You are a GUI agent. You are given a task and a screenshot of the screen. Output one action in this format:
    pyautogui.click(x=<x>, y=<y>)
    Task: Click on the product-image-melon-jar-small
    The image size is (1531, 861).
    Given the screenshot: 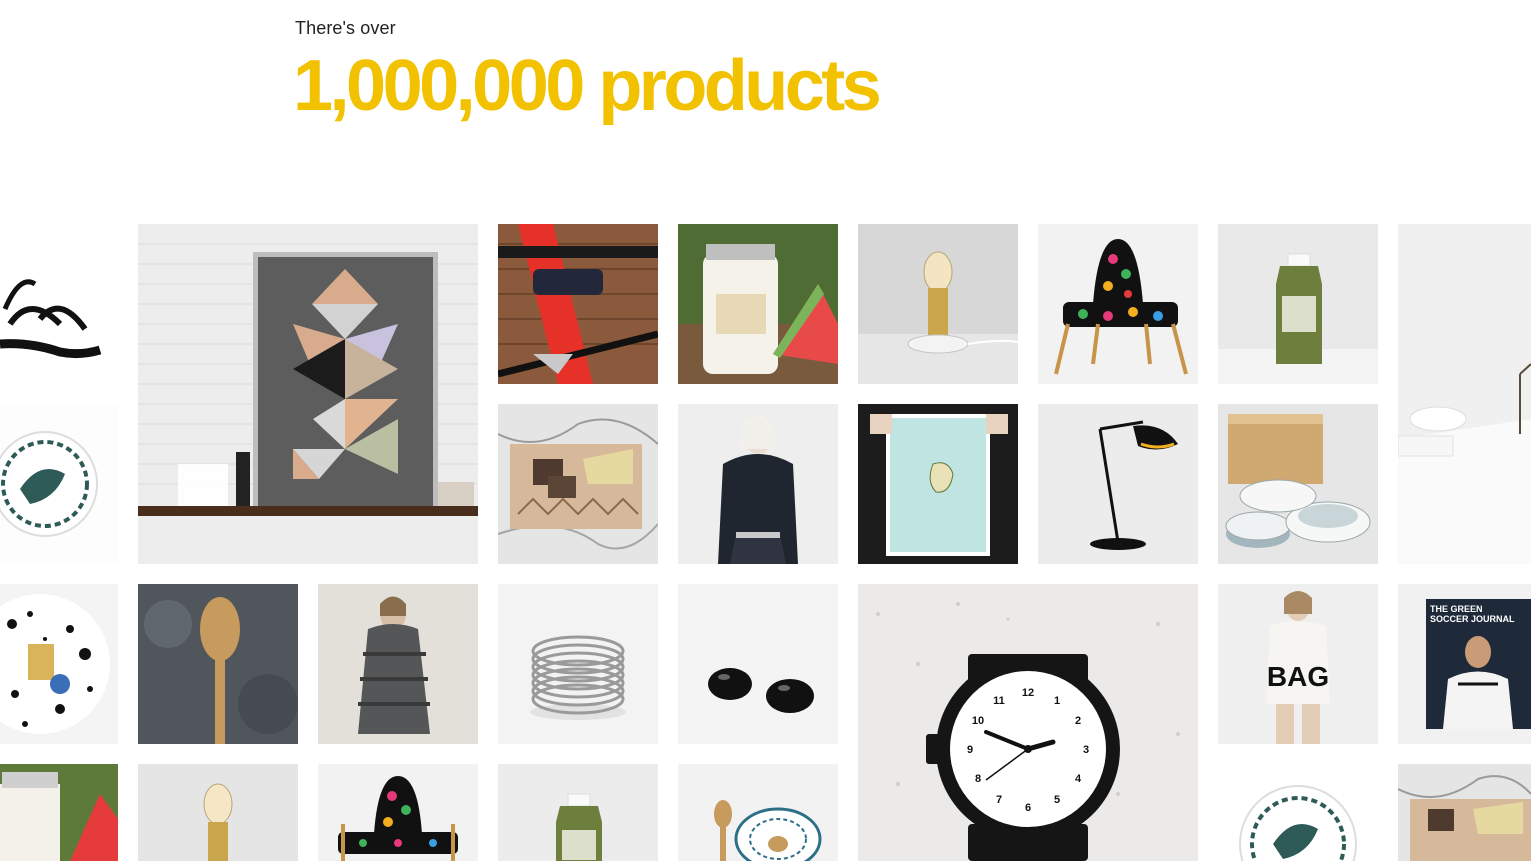 What is the action you would take?
    pyautogui.click(x=59, y=812)
    